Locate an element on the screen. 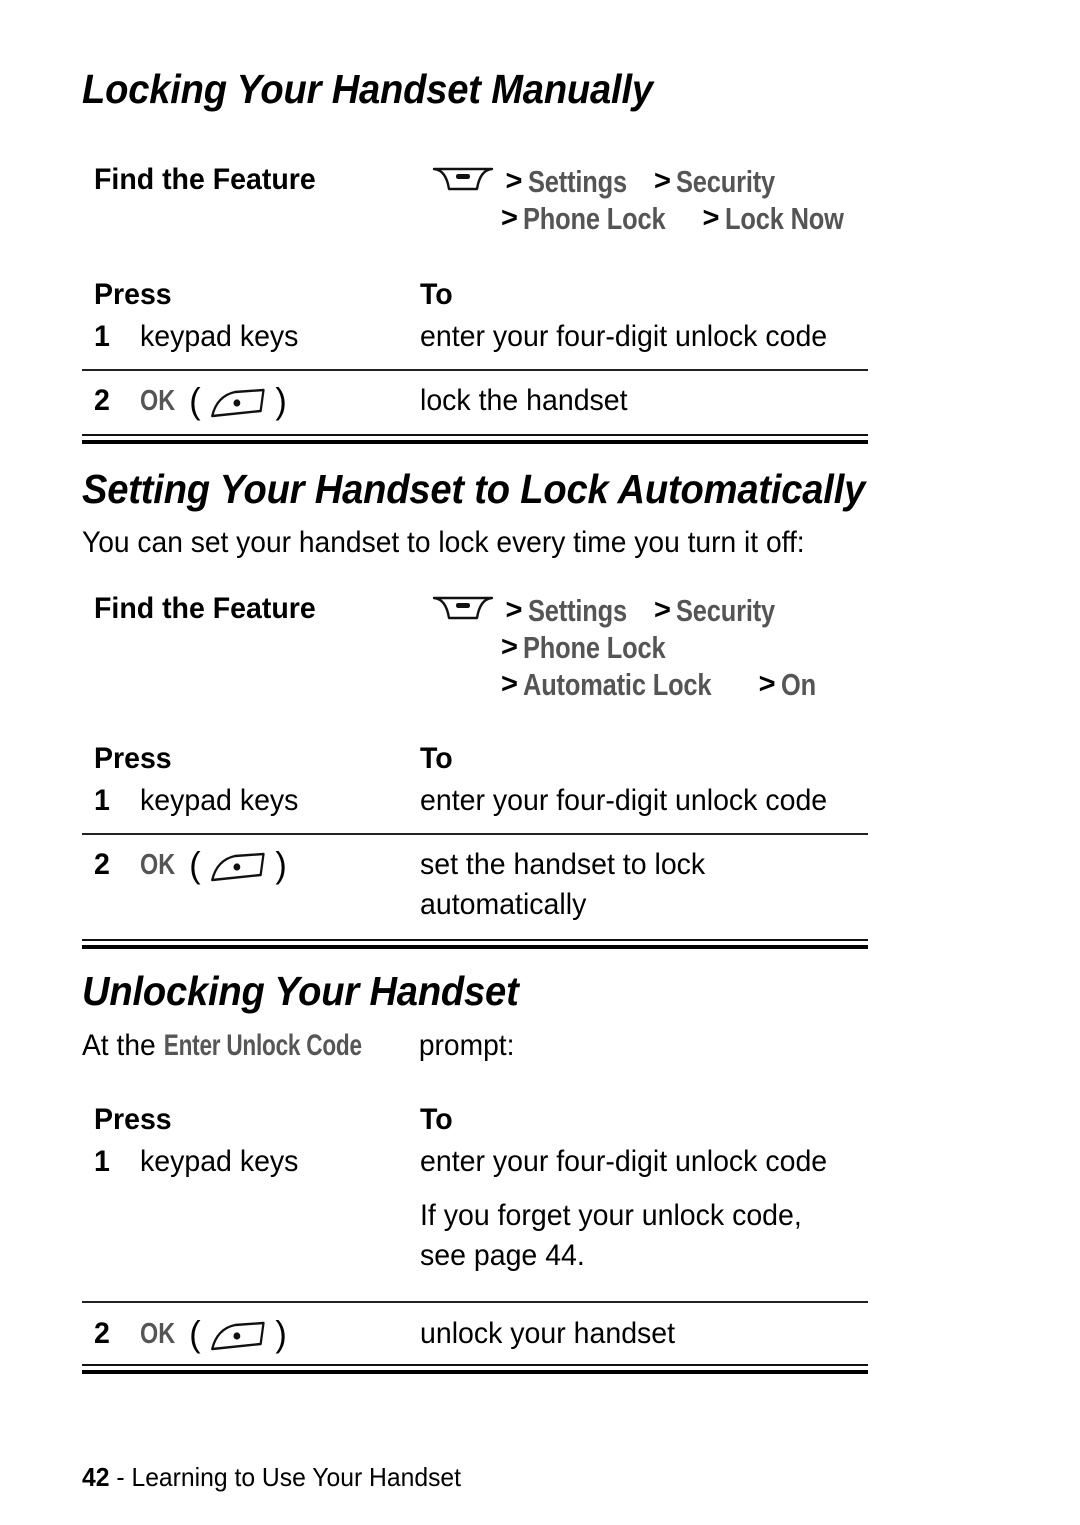 This screenshot has height=1525, width=1080. section-title-unlocking: Unlocking Your Handset is located at coordinates (300, 991).